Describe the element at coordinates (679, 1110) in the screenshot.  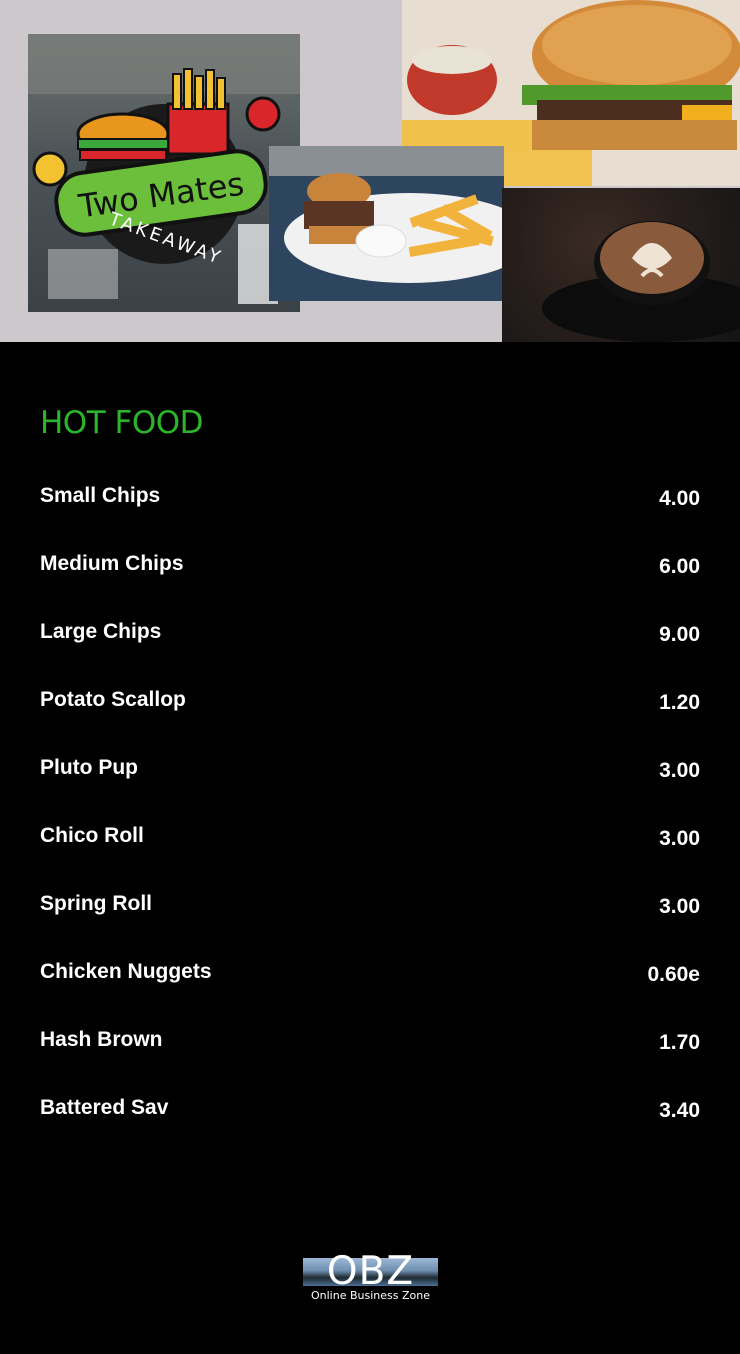
I see `menu-item-price: 3.40` at that location.